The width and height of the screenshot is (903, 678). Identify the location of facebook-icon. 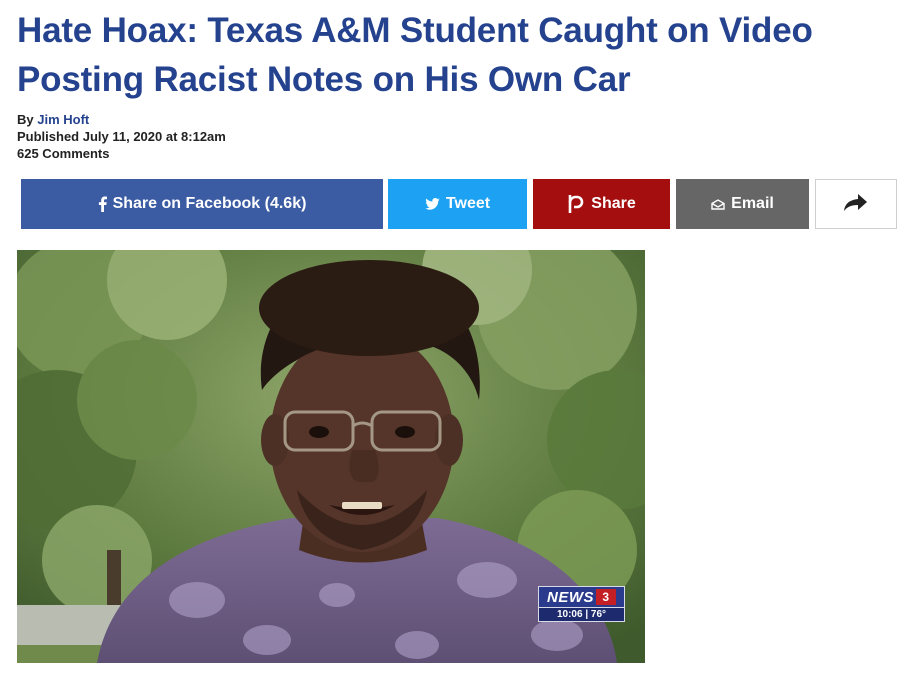
(102, 204).